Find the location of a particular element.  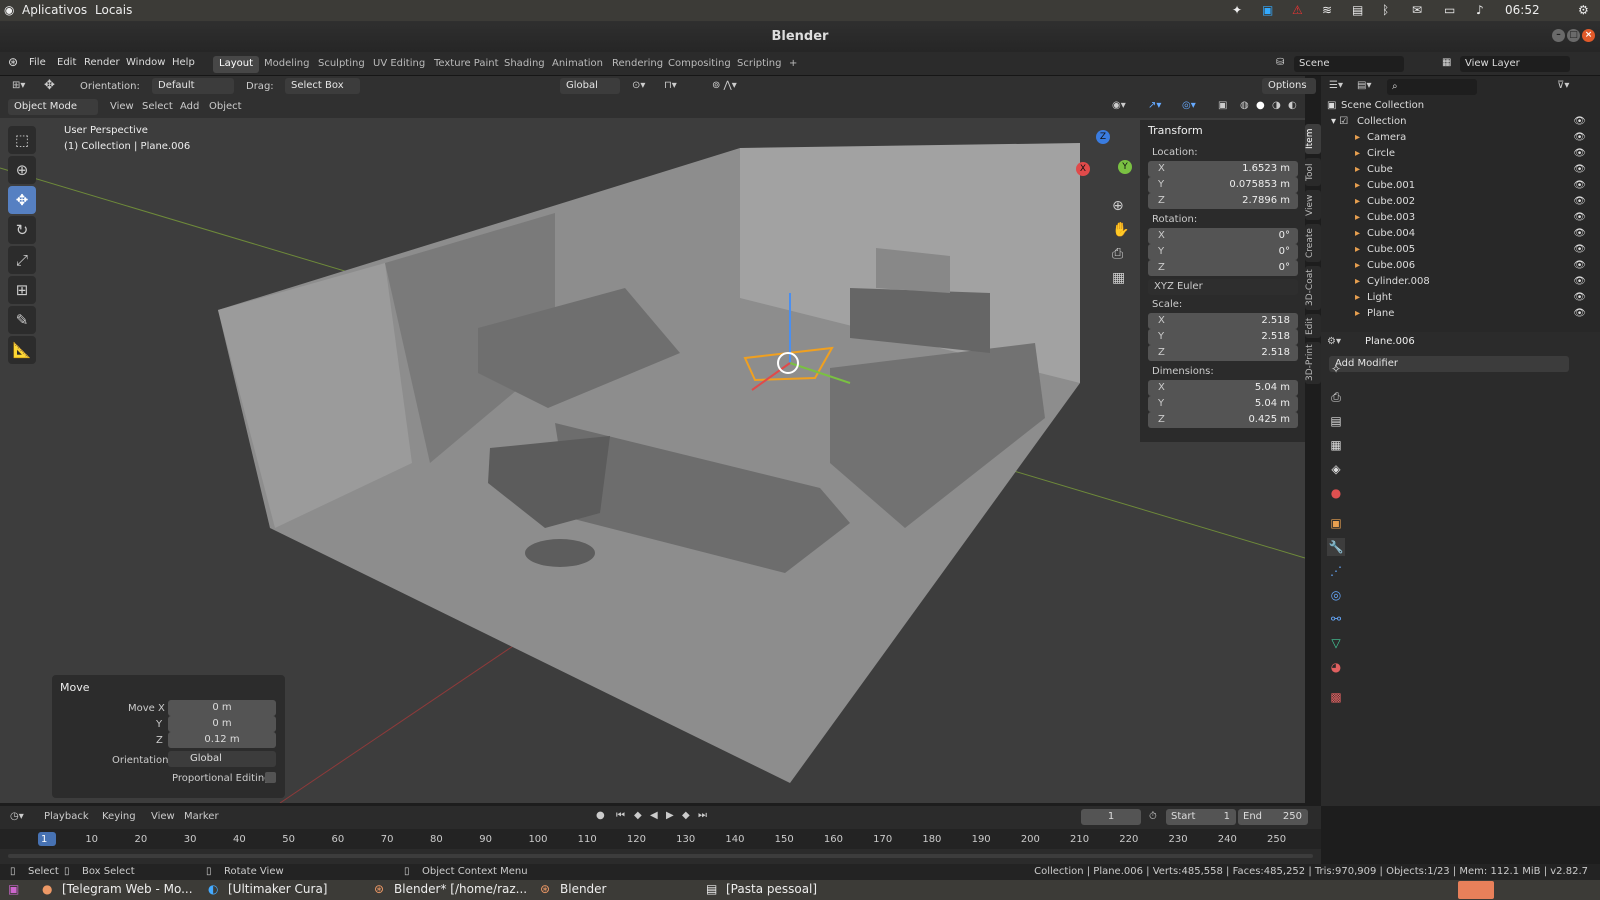

tab-edit: Edit is located at coordinates (1313, 326).